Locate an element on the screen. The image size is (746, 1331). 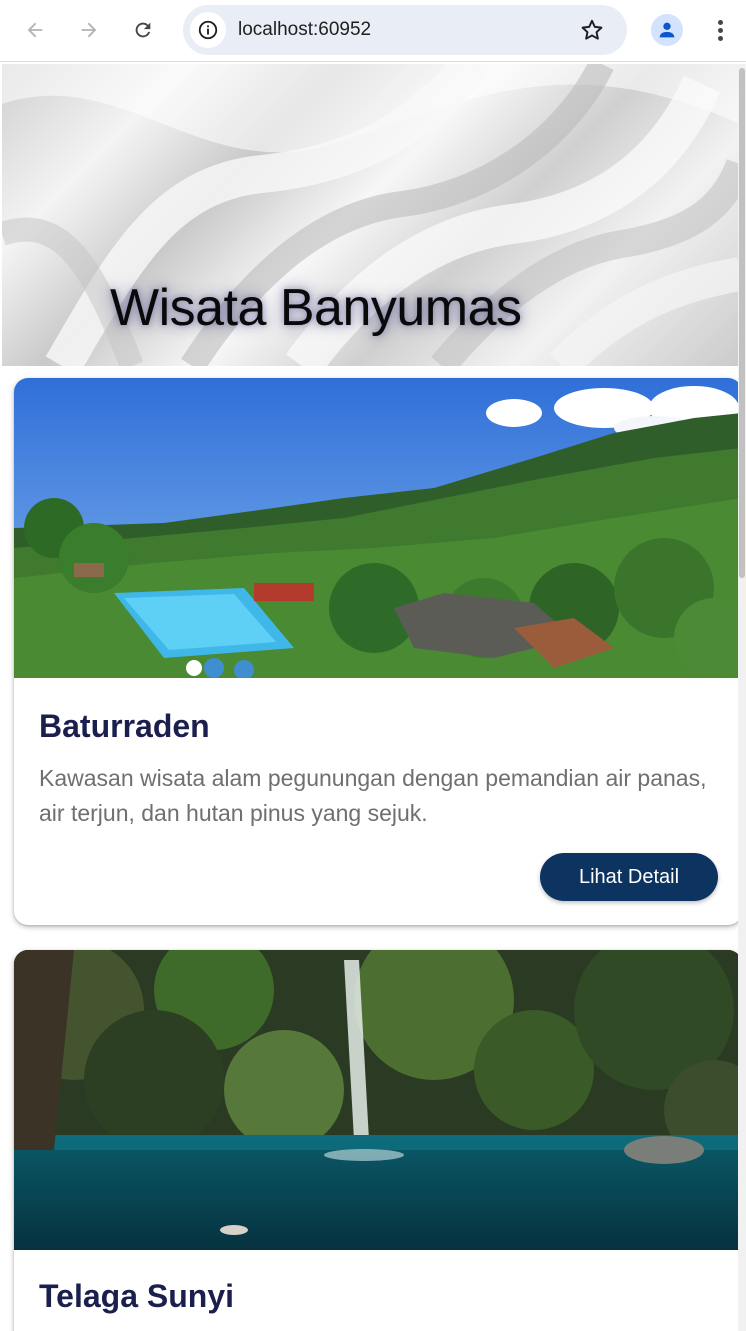
profile-icon is located at coordinates (667, 30).